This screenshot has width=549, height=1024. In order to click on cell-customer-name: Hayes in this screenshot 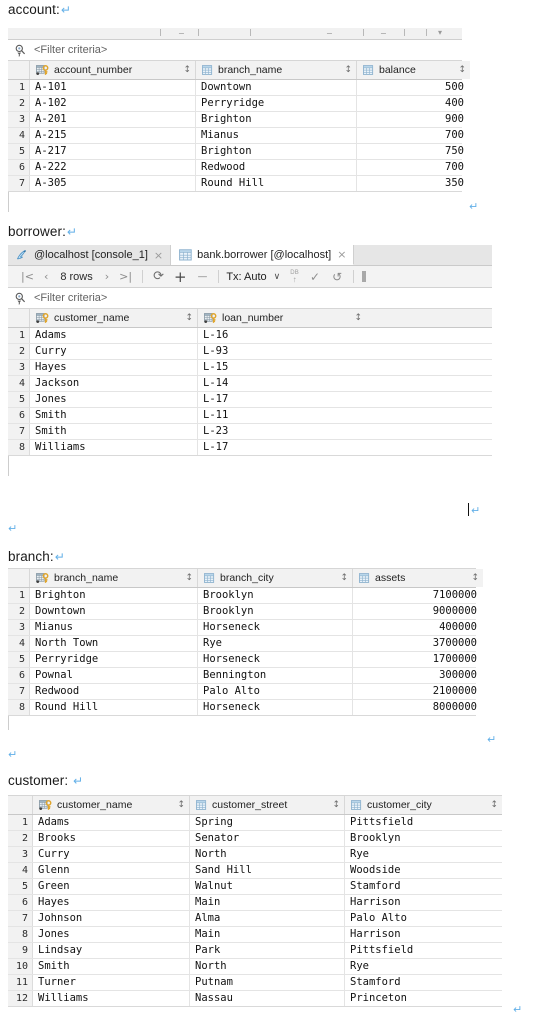, I will do `click(114, 367)`.